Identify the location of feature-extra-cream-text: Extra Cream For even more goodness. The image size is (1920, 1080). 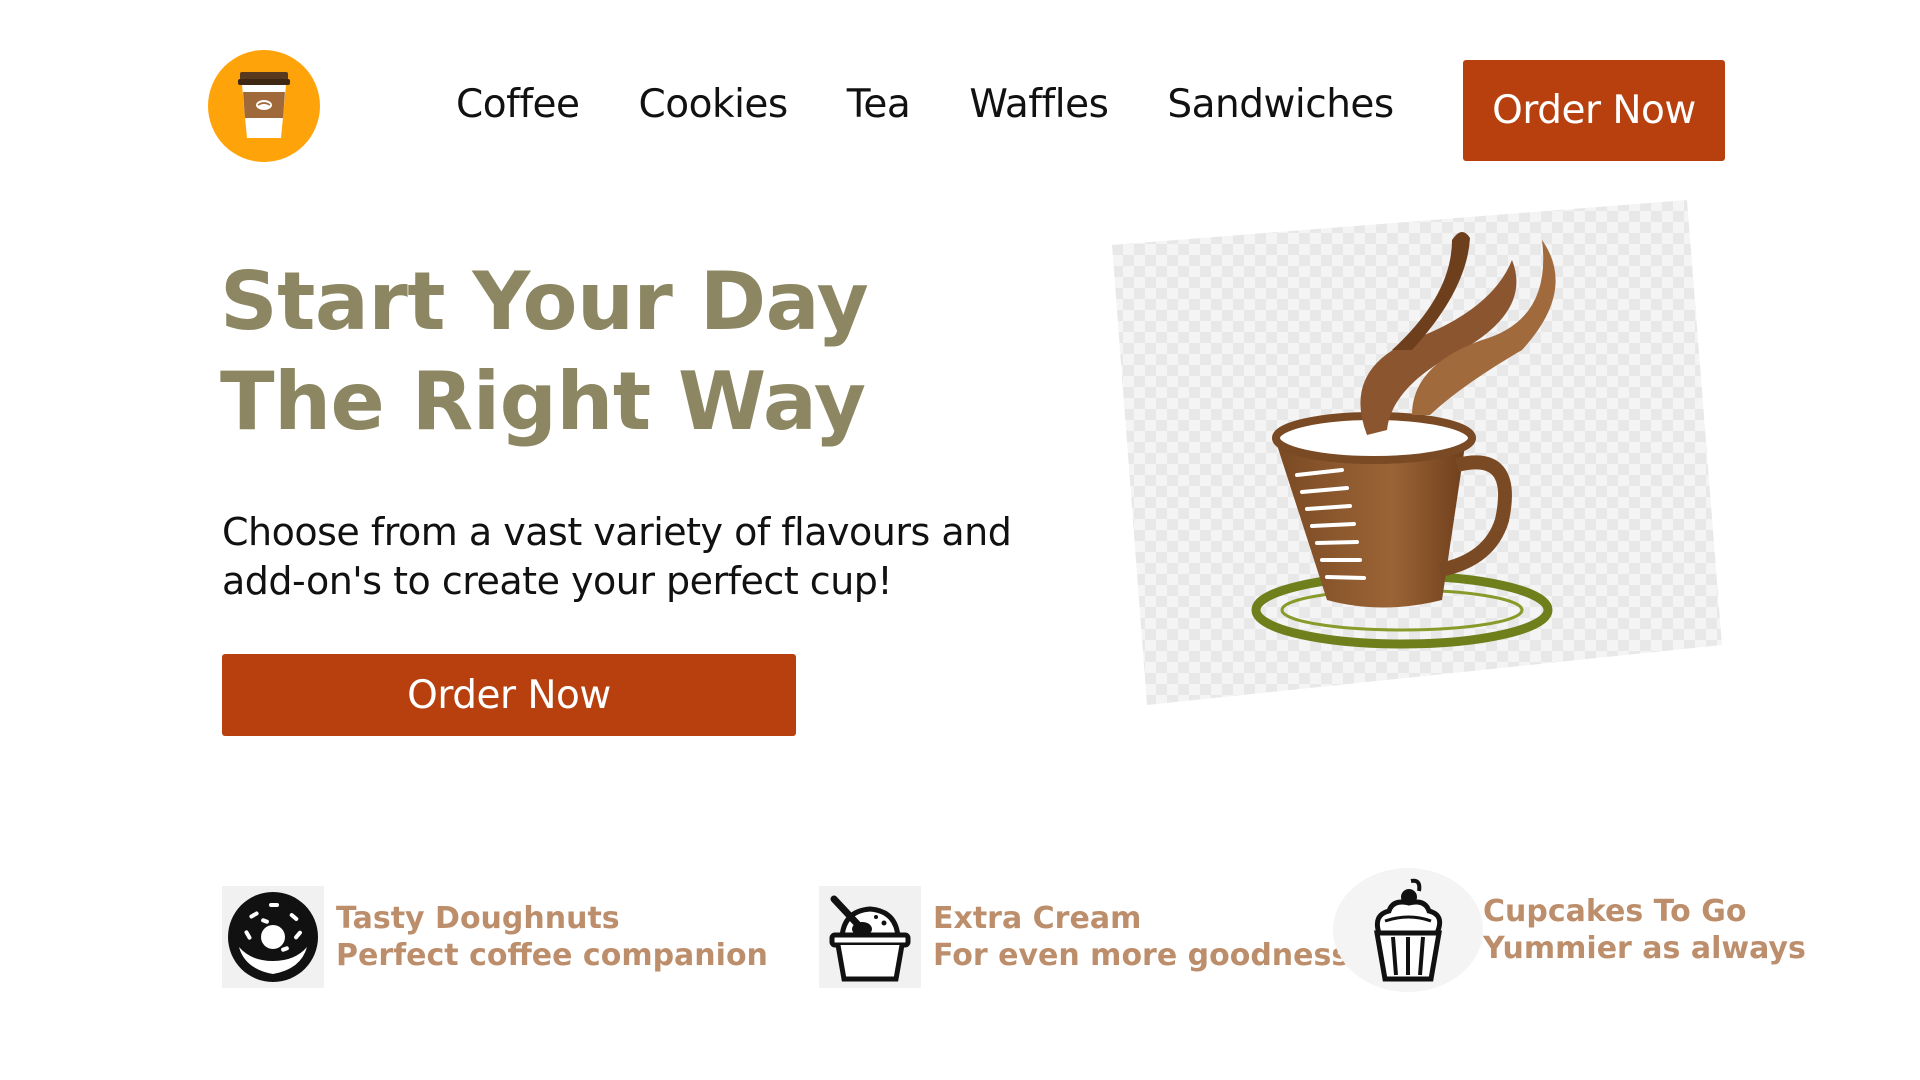
(1141, 937).